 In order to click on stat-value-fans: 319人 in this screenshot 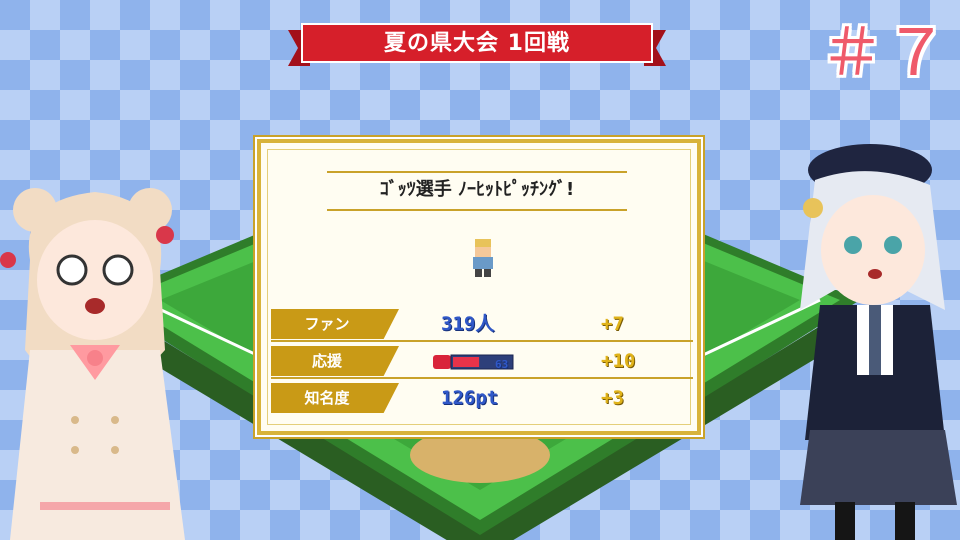, I will do `click(468, 324)`.